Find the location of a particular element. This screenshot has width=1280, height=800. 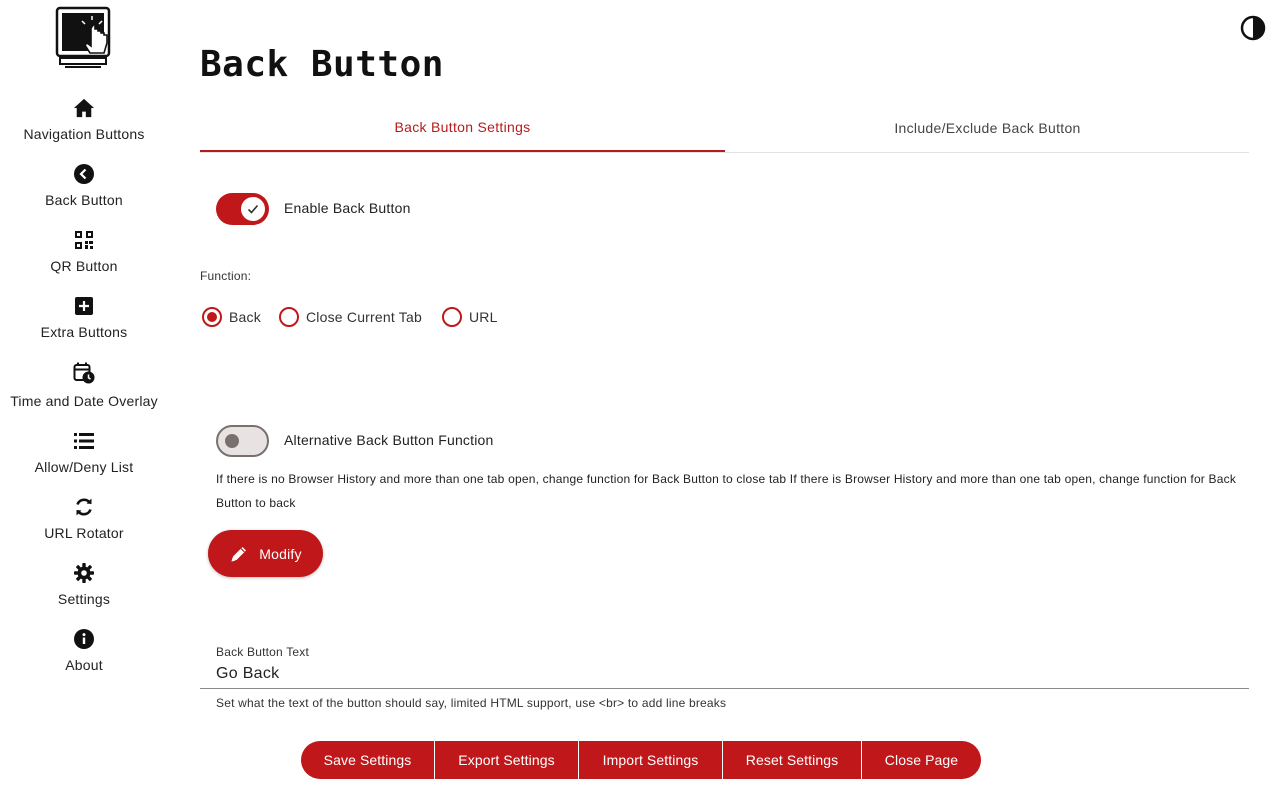

sidebar-item-label: Back Button is located at coordinates (84, 200).